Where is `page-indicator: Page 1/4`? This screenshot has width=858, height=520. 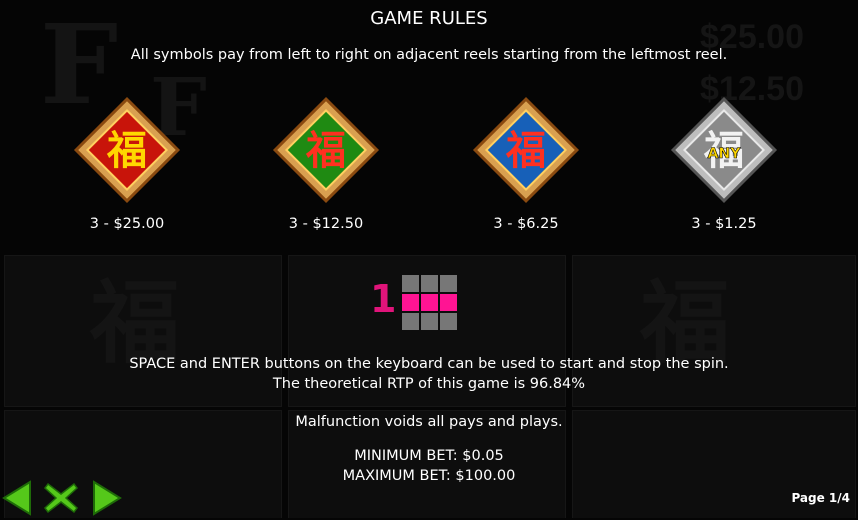 page-indicator: Page 1/4 is located at coordinates (820, 498).